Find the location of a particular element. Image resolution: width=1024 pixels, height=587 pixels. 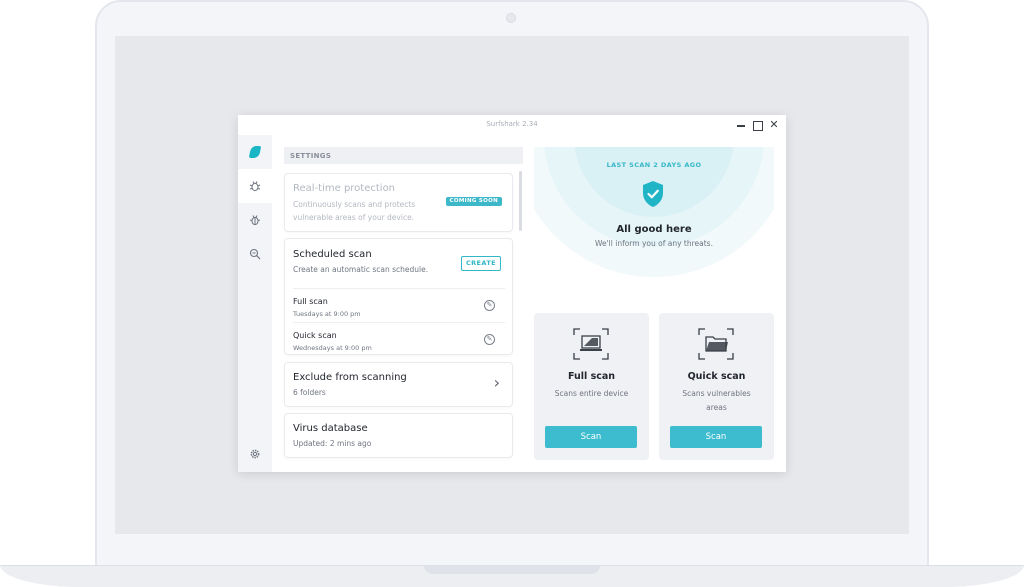

create-schedule-button: CREATE is located at coordinates (481, 263).